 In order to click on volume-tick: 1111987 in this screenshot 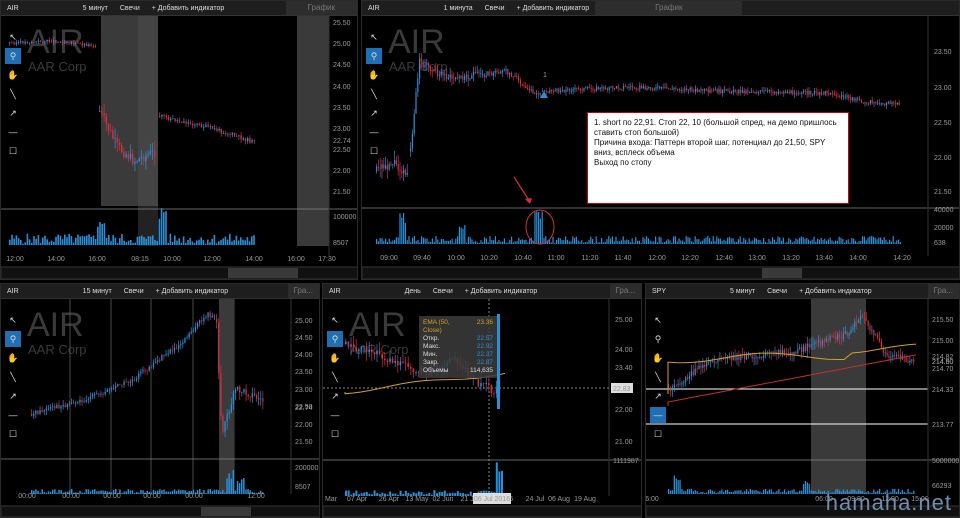, I will do `click(626, 461)`.